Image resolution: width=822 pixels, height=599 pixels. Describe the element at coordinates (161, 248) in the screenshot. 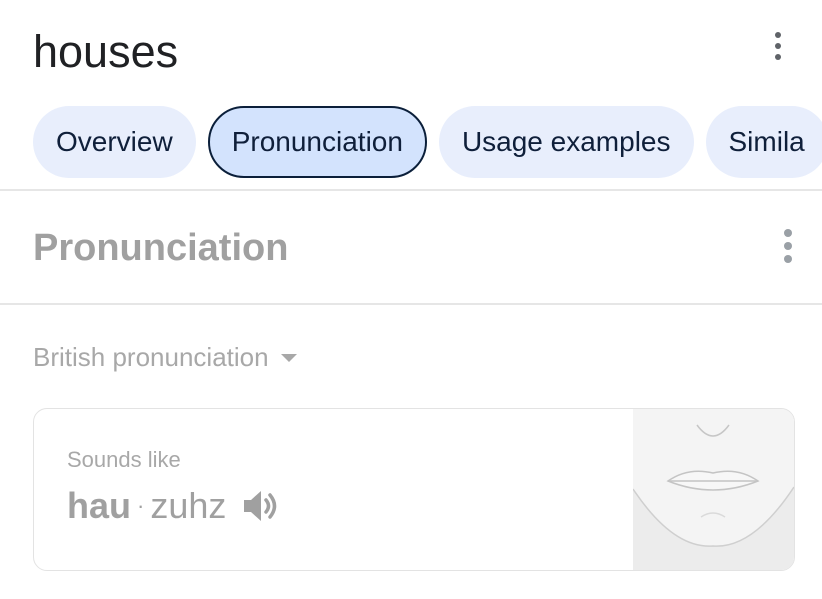

I see `section-title: Pronunciation` at that location.